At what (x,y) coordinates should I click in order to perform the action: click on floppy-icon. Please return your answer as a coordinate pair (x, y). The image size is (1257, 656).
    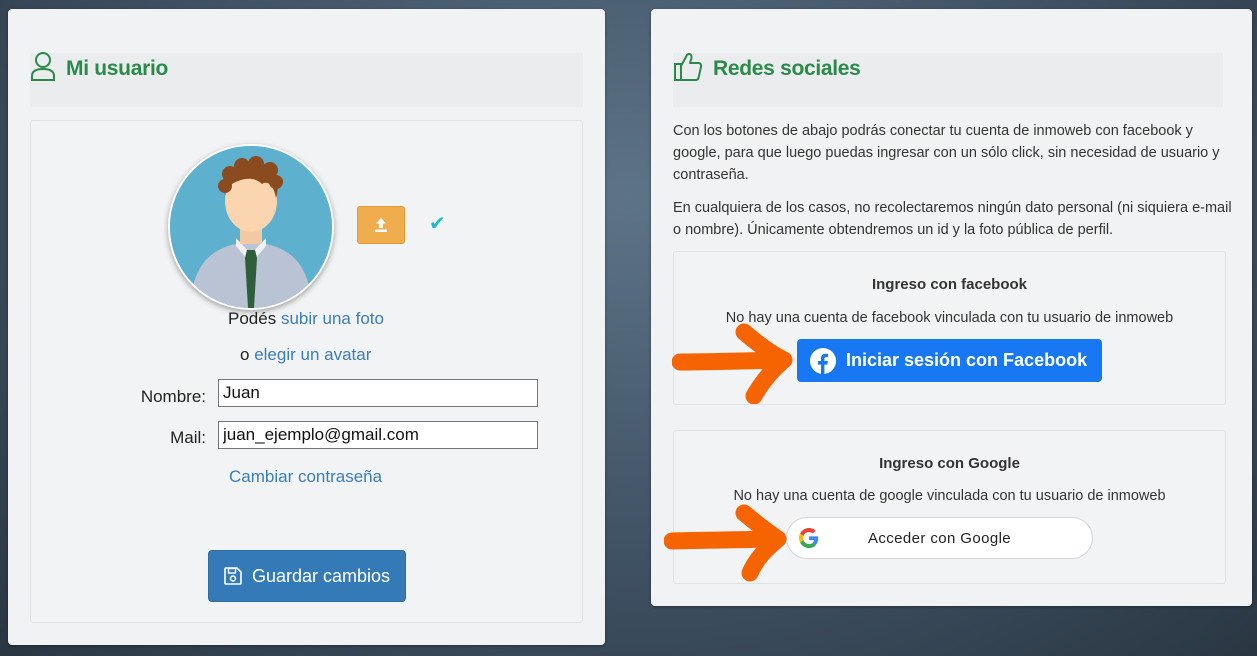
    Looking at the image, I should click on (233, 576).